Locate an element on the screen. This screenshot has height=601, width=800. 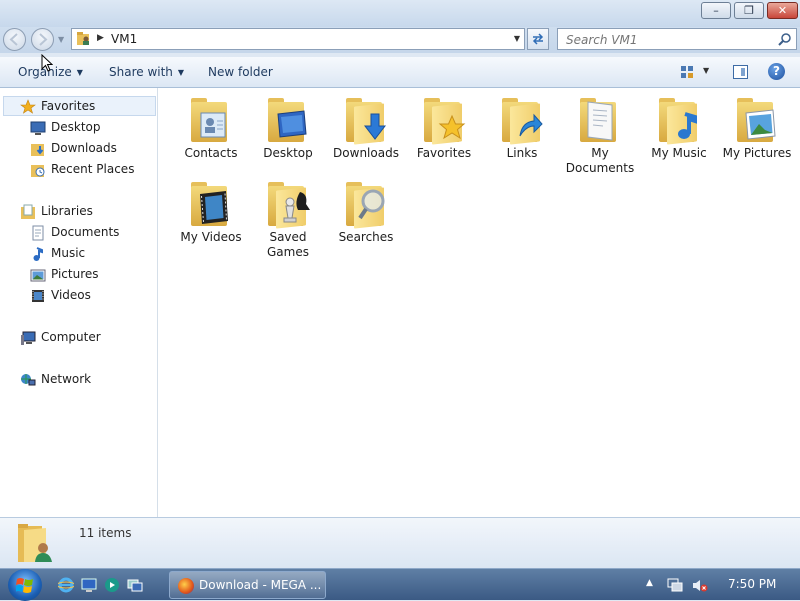
forward-arrow-icon is located at coordinates (43, 39).